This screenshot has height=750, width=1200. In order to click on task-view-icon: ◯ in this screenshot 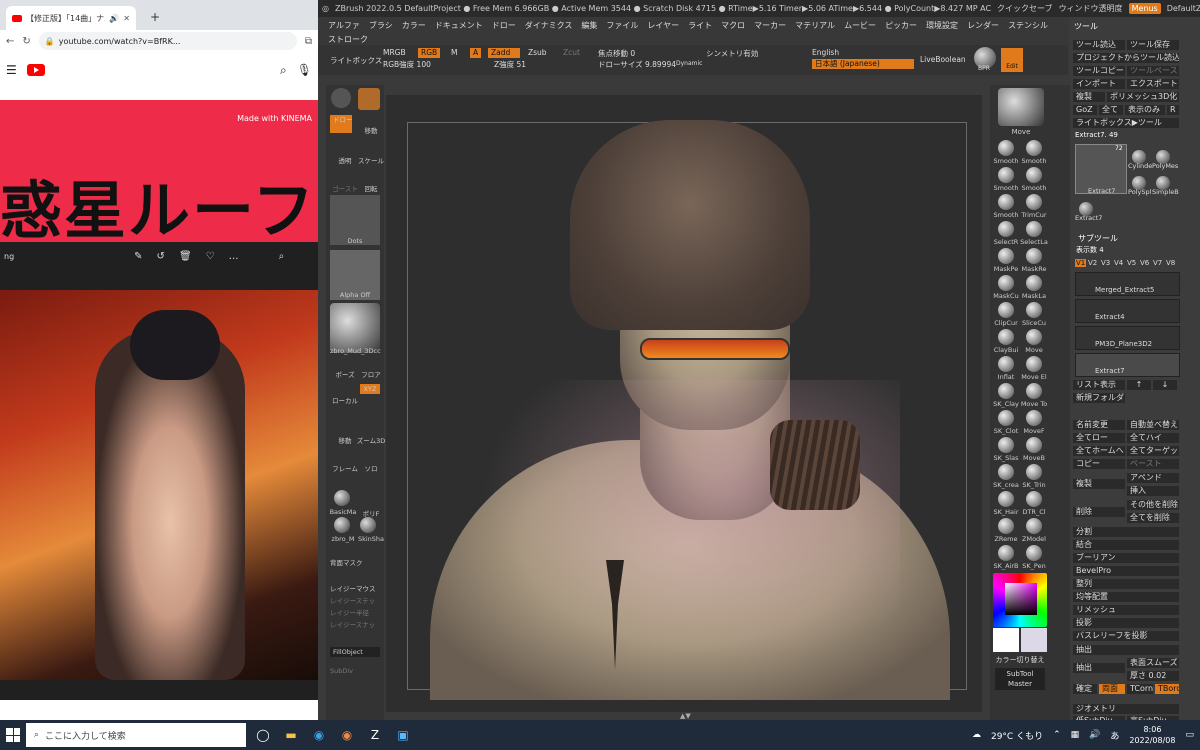, I will do `click(263, 735)`.